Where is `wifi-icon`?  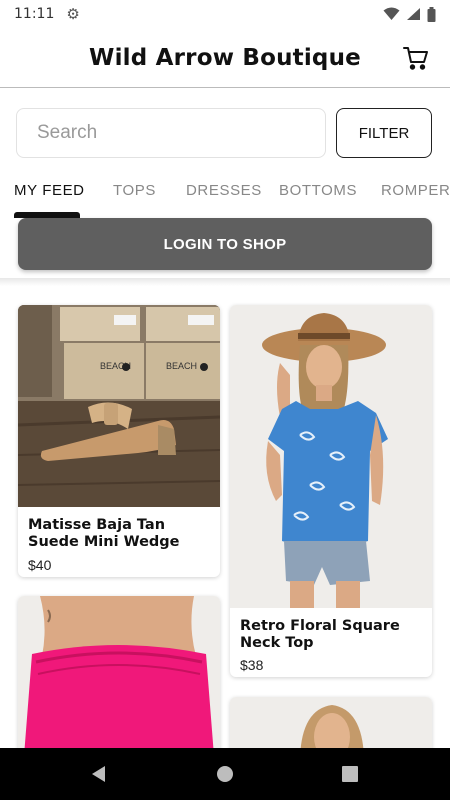
wifi-icon is located at coordinates (391, 13).